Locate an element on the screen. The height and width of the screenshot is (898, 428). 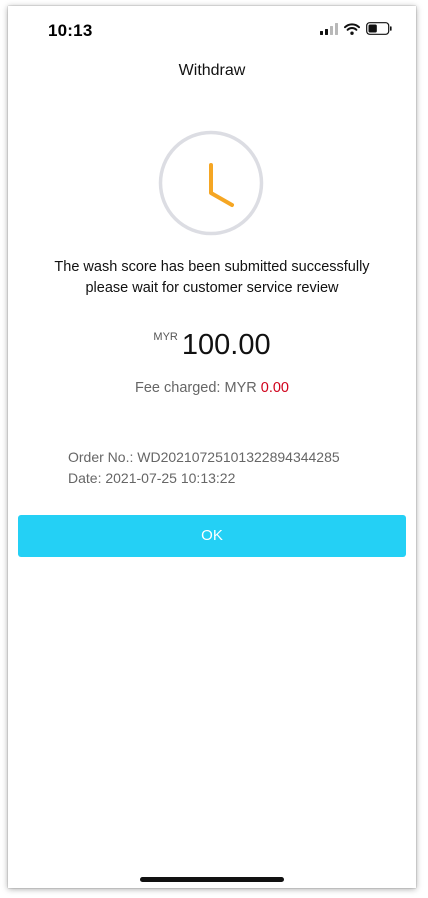
fee-charged: Fee charged: MYR 0.00 is located at coordinates (212, 388).